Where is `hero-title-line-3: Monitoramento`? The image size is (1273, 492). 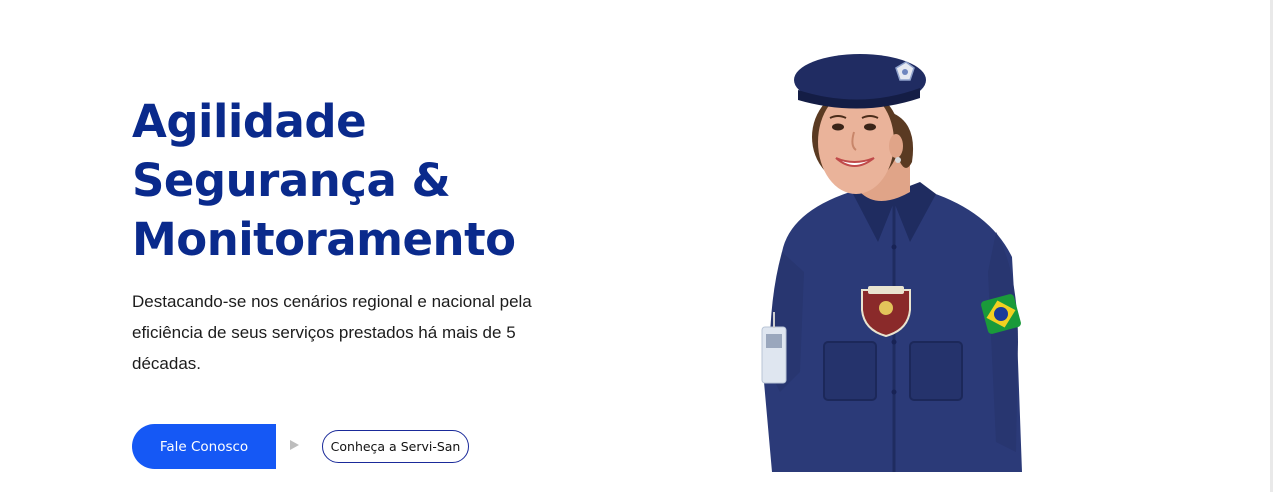
hero-title-line-3: Monitoramento is located at coordinates (324, 239).